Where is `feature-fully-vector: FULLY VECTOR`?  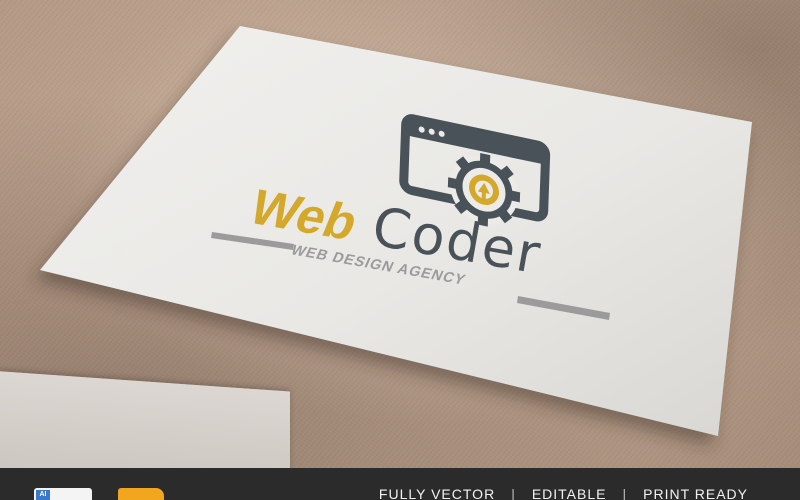
feature-fully-vector: FULLY VECTOR is located at coordinates (437, 493).